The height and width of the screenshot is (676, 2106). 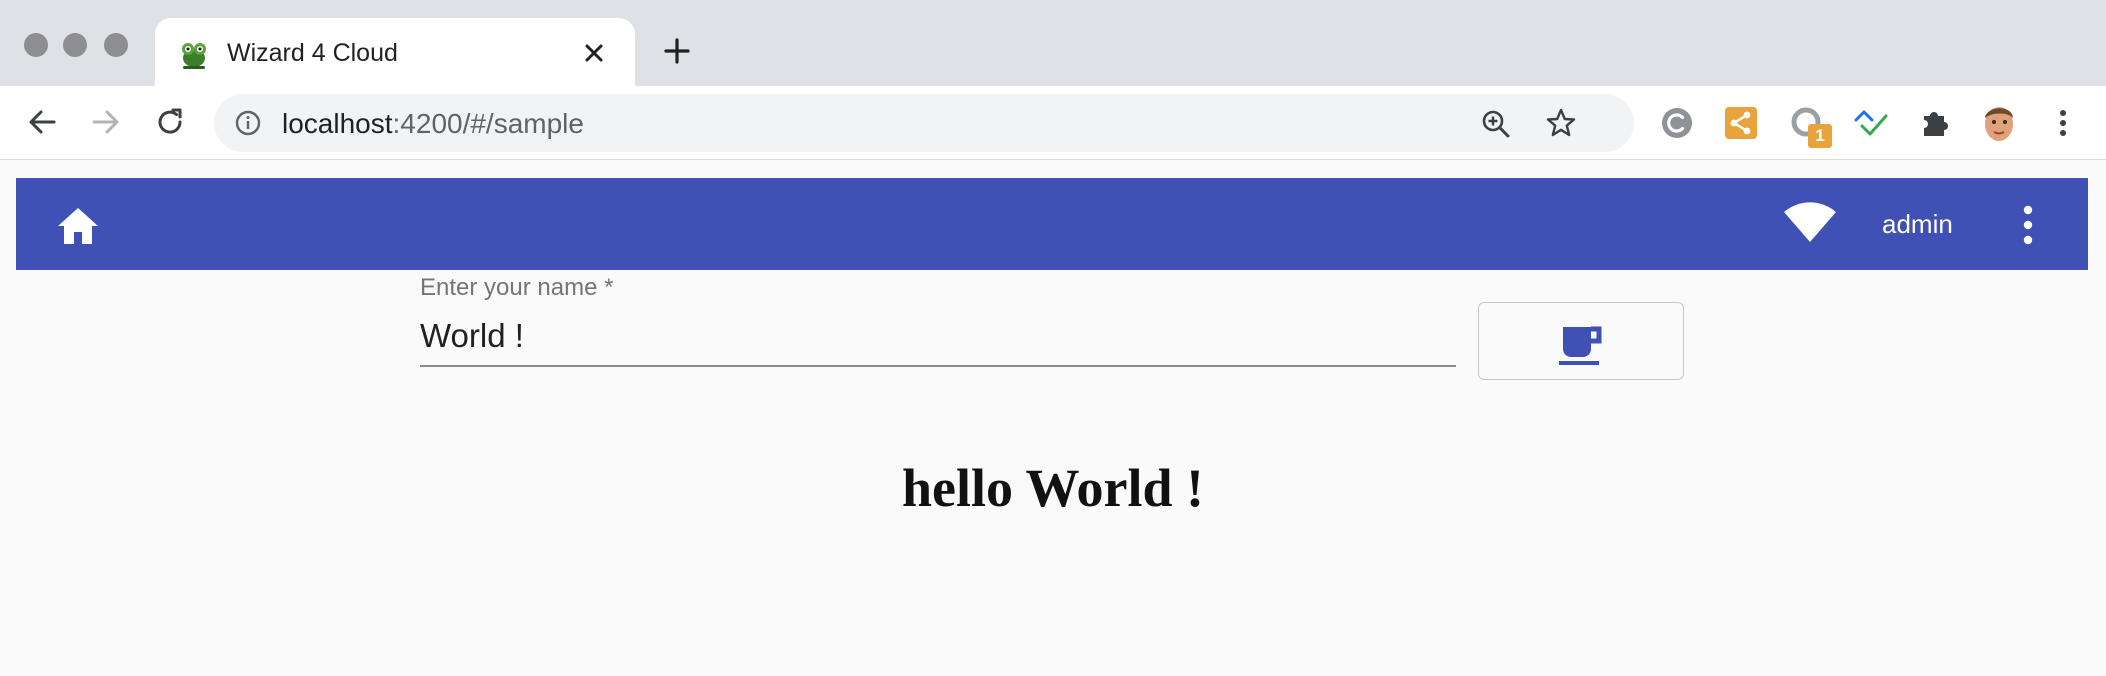 I want to click on url-path: :4200/#/sample, so click(x=488, y=123).